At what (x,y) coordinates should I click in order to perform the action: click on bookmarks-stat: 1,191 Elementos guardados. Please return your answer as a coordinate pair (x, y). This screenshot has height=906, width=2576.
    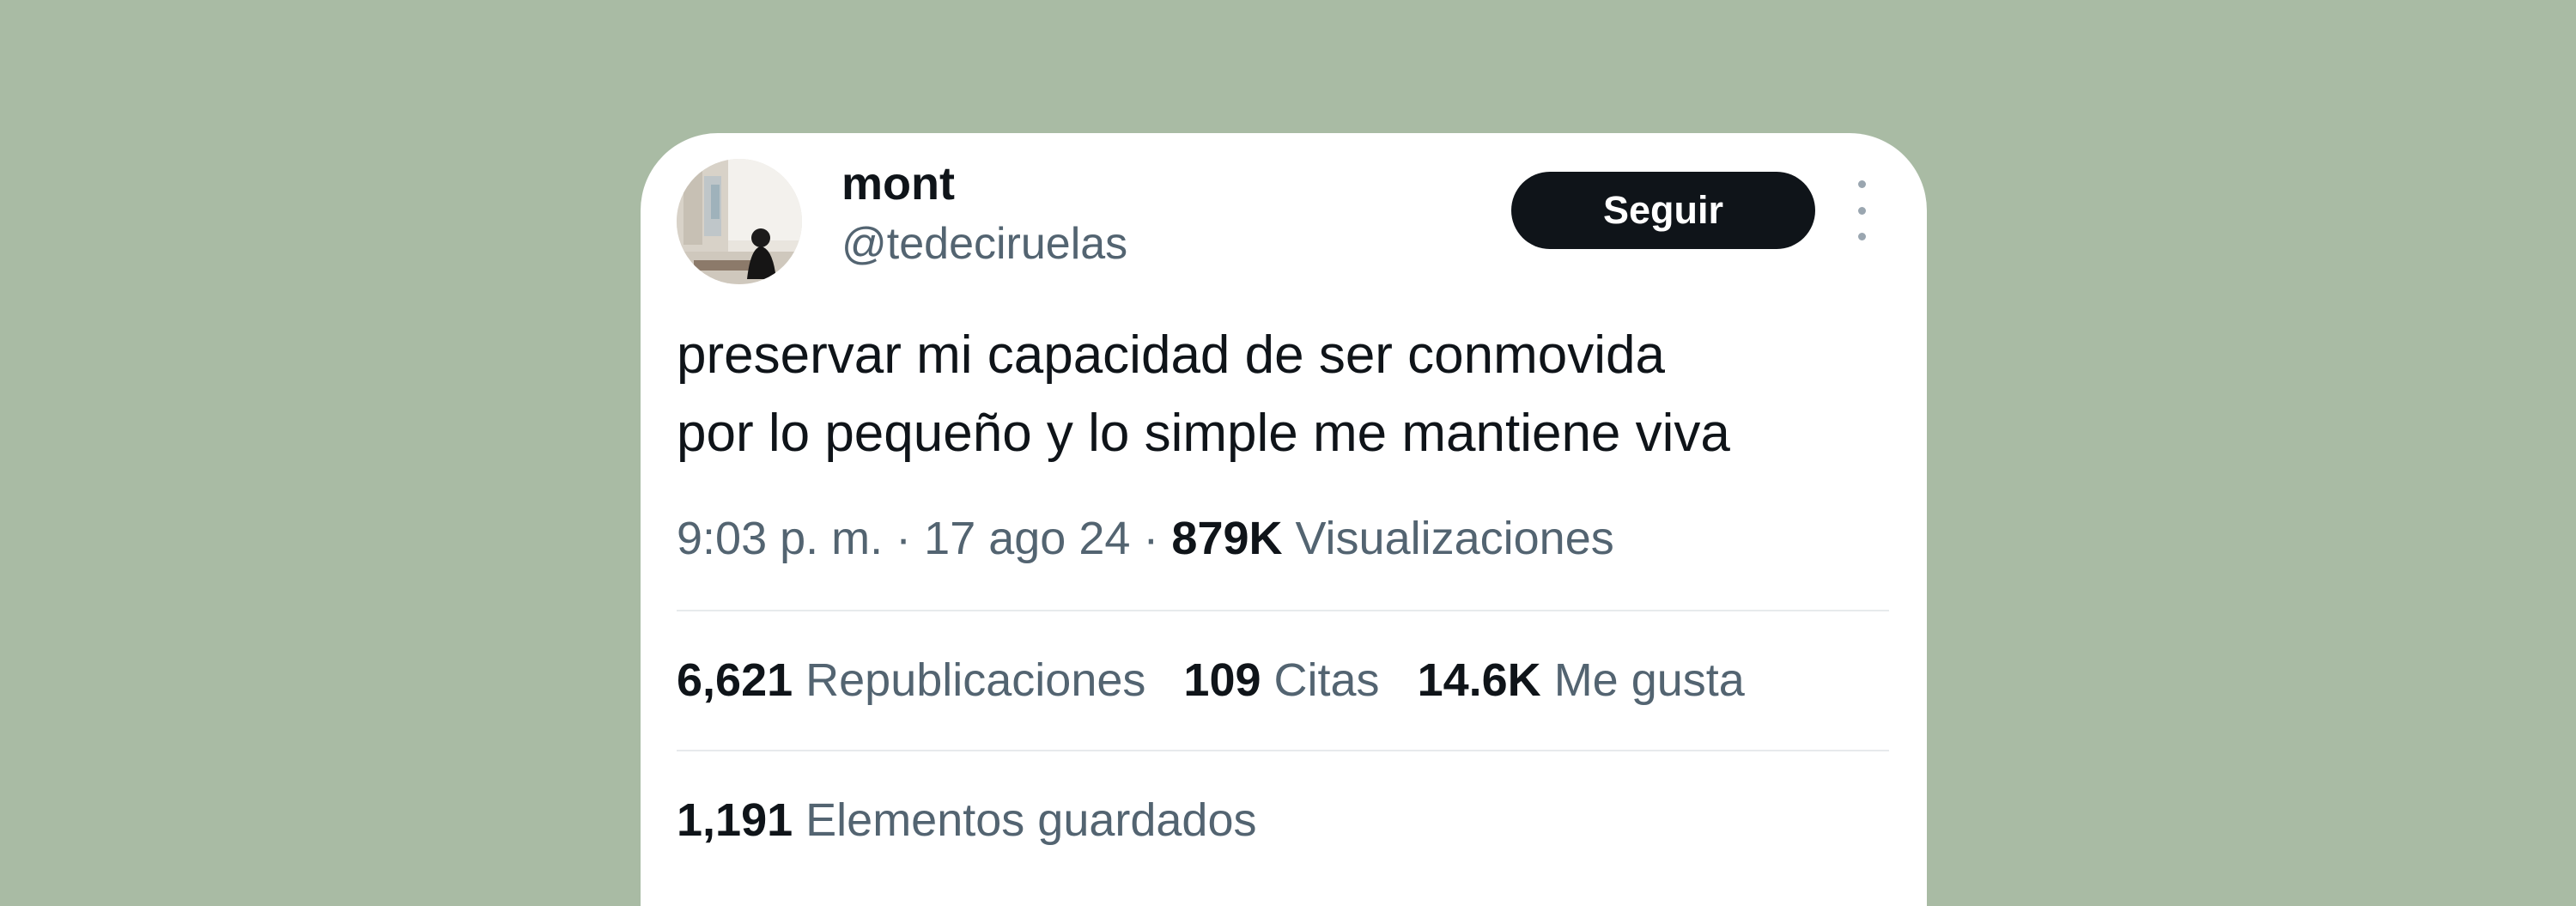
    Looking at the image, I should click on (967, 821).